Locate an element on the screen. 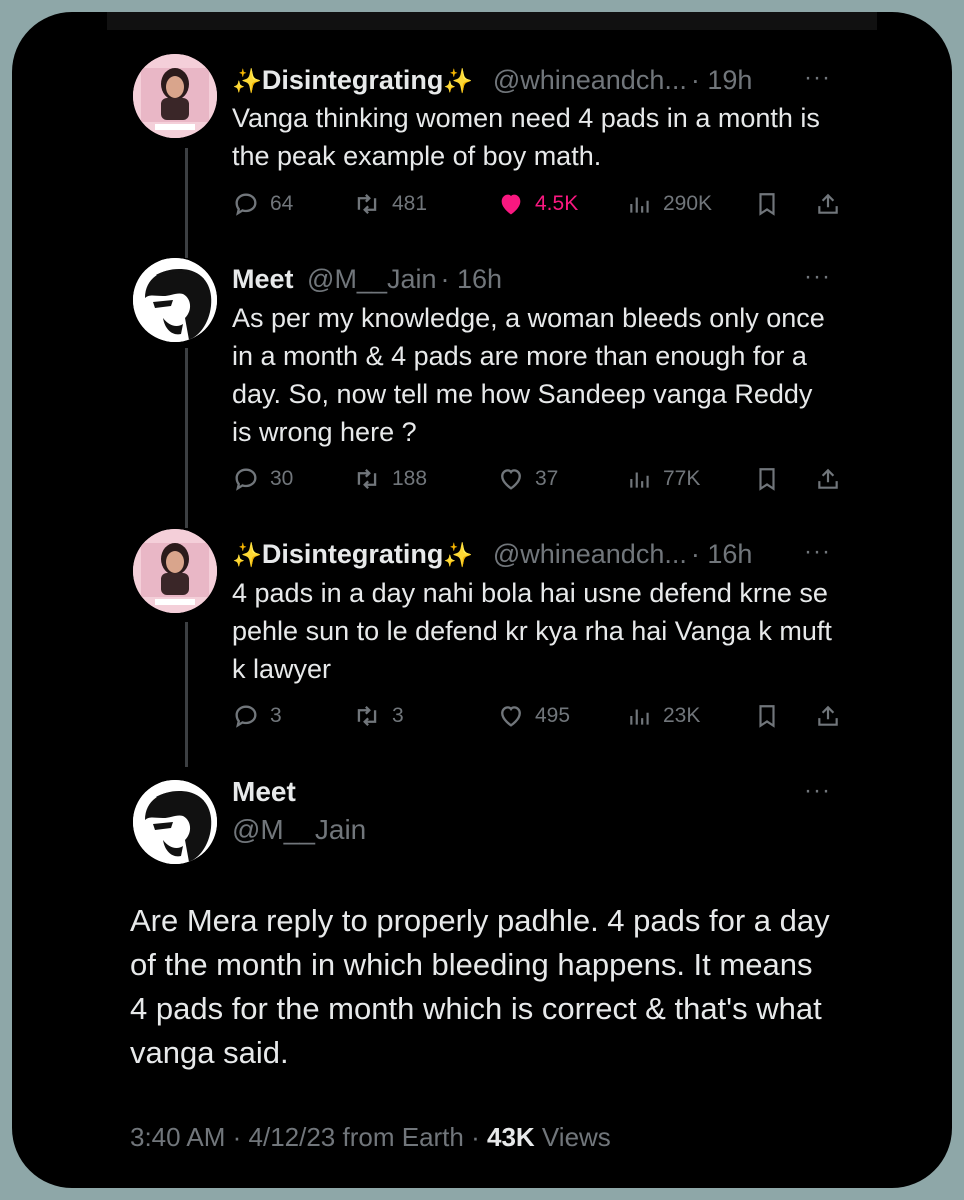 The image size is (964, 1200). views-button: 23K is located at coordinates (663, 716).